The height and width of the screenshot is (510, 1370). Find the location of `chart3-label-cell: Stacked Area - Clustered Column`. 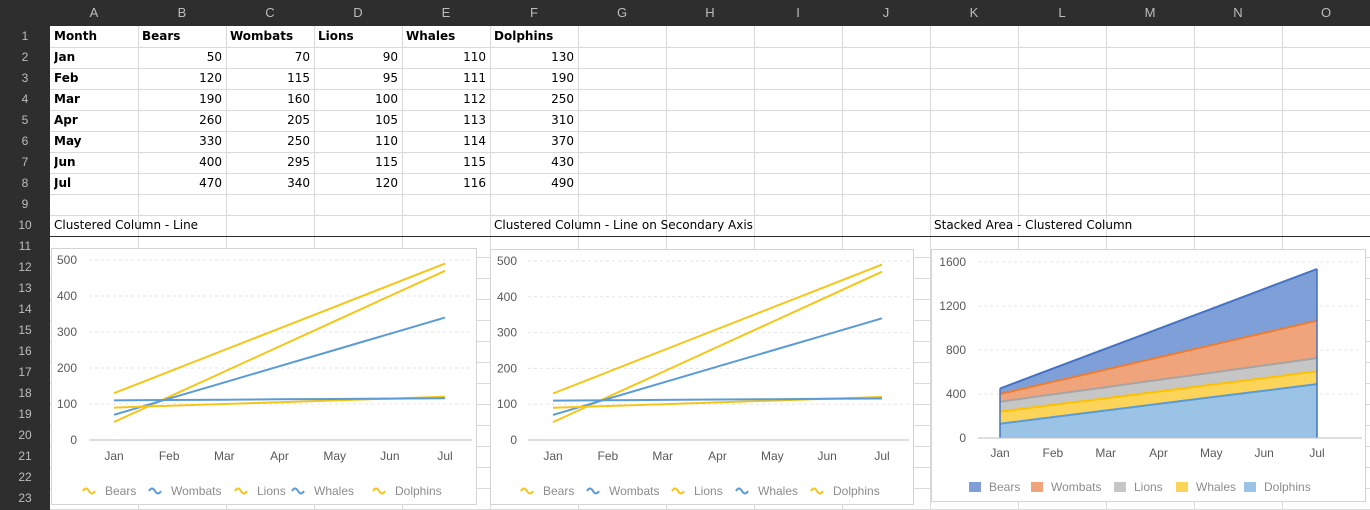

chart3-label-cell: Stacked Area - Clustered Column is located at coordinates (1149, 225).